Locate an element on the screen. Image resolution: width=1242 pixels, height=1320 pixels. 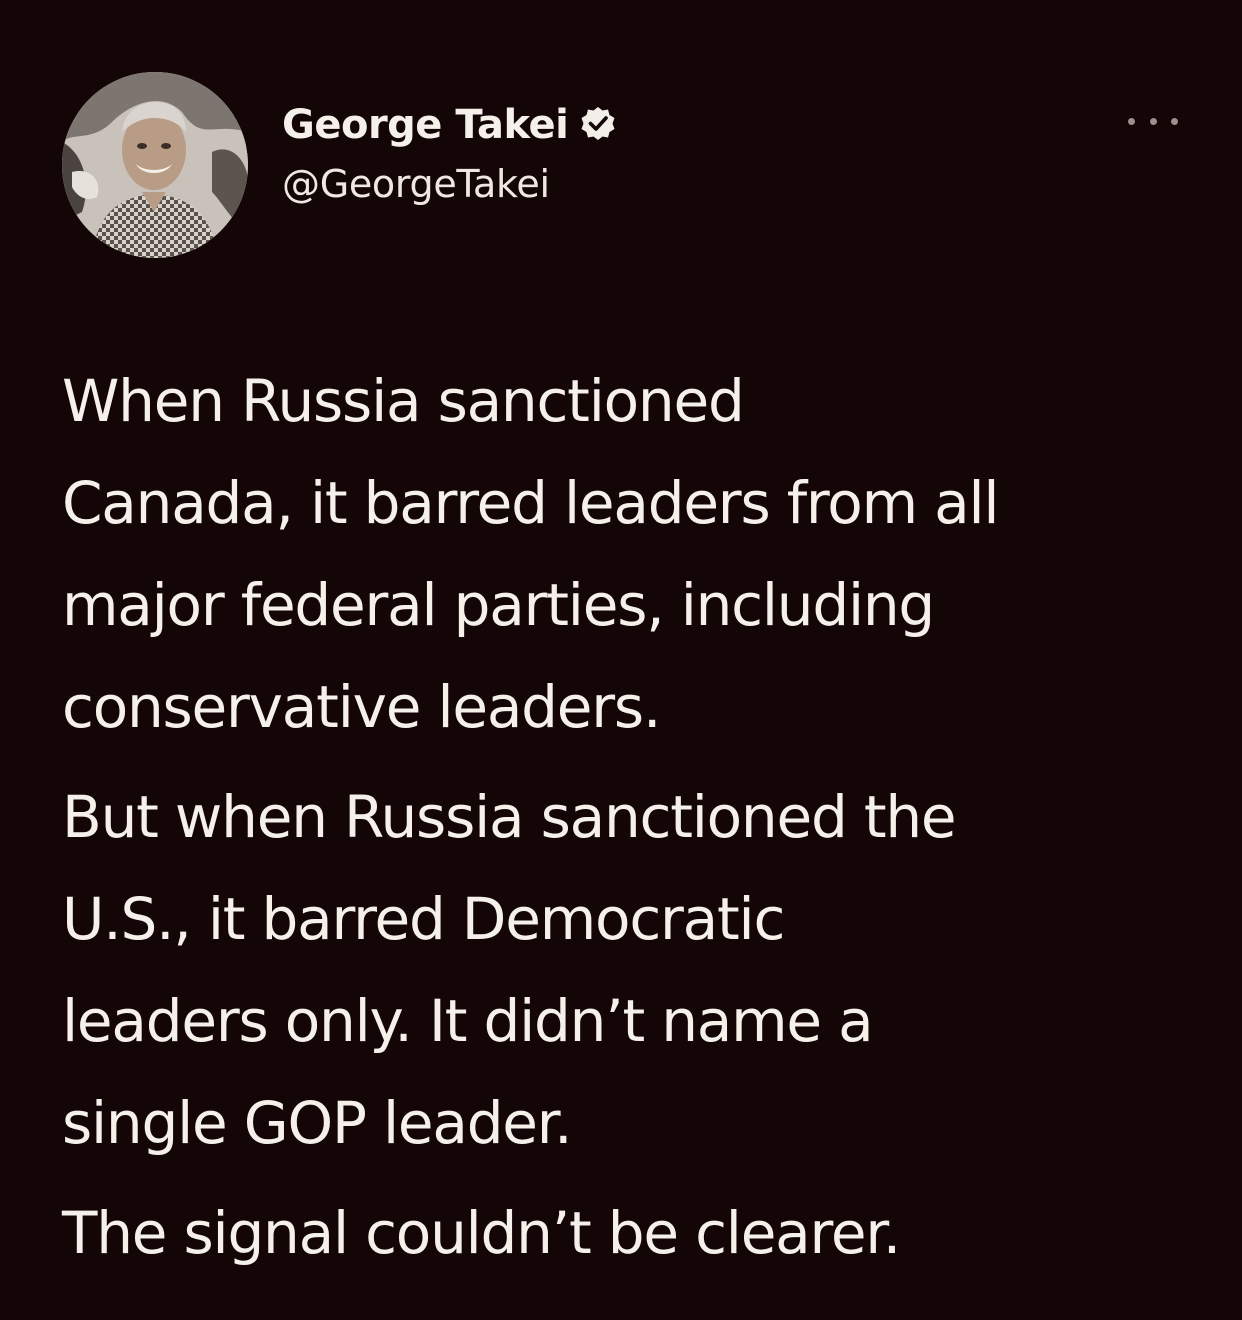
avatar is located at coordinates (155, 165).